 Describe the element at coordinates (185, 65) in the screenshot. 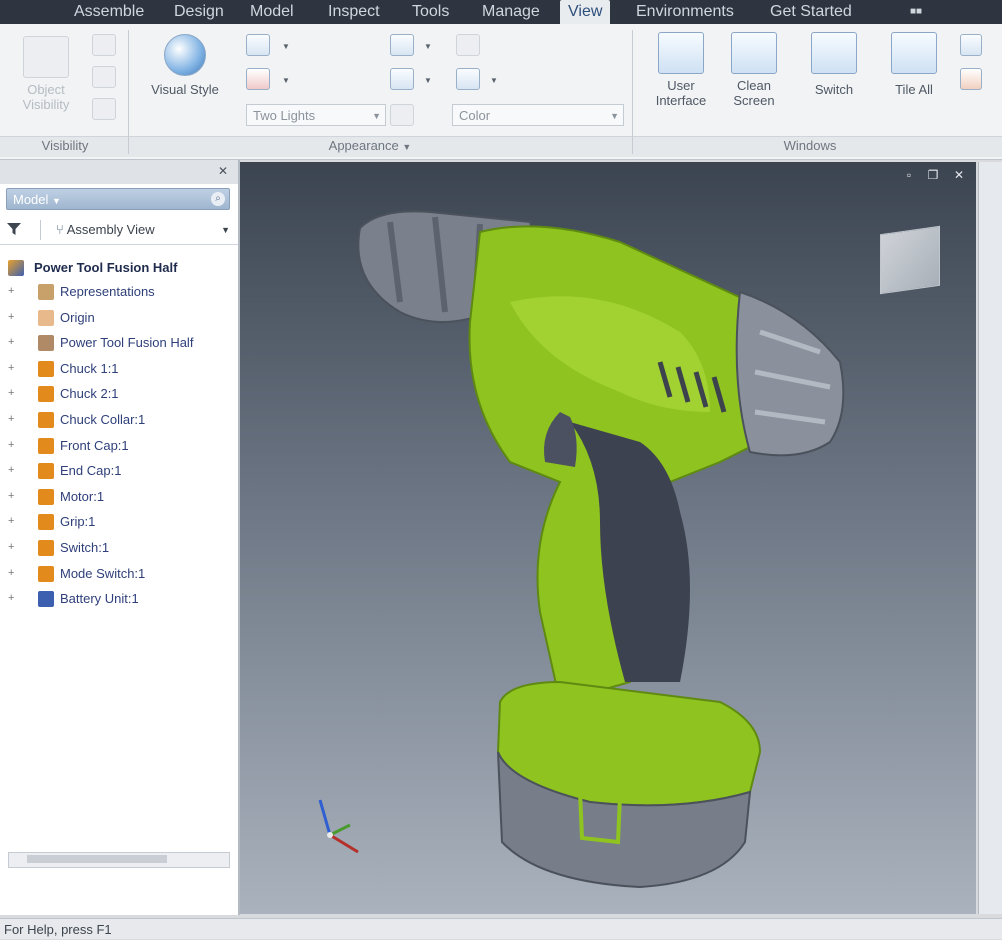

I see `visual-style-button: Visual Style` at that location.